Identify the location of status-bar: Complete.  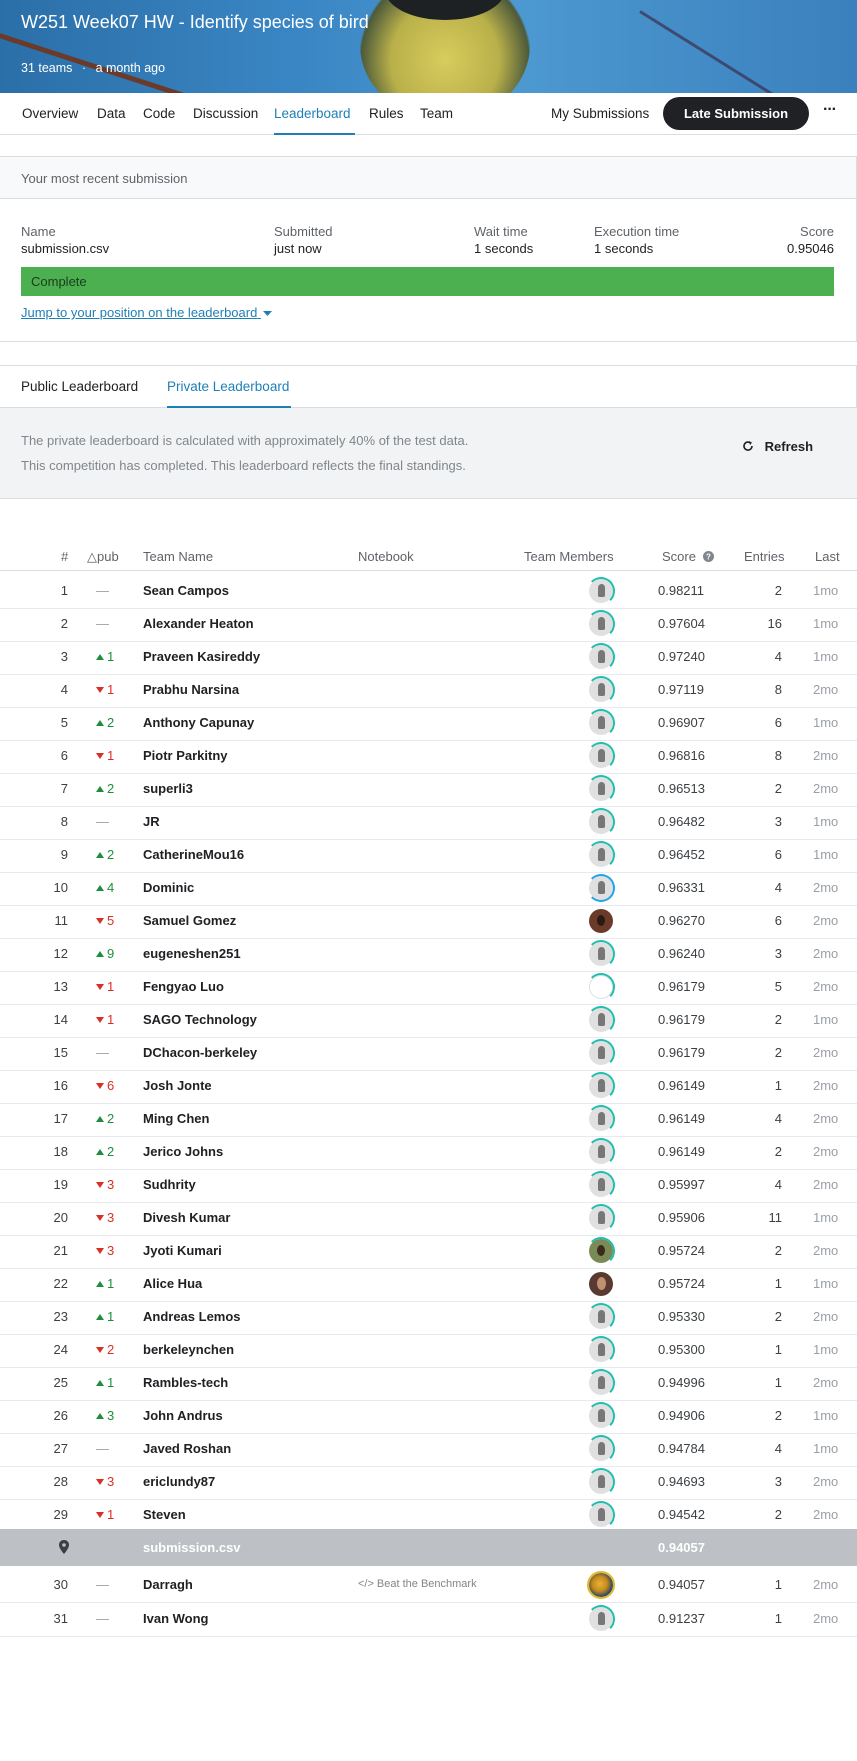
(427, 281).